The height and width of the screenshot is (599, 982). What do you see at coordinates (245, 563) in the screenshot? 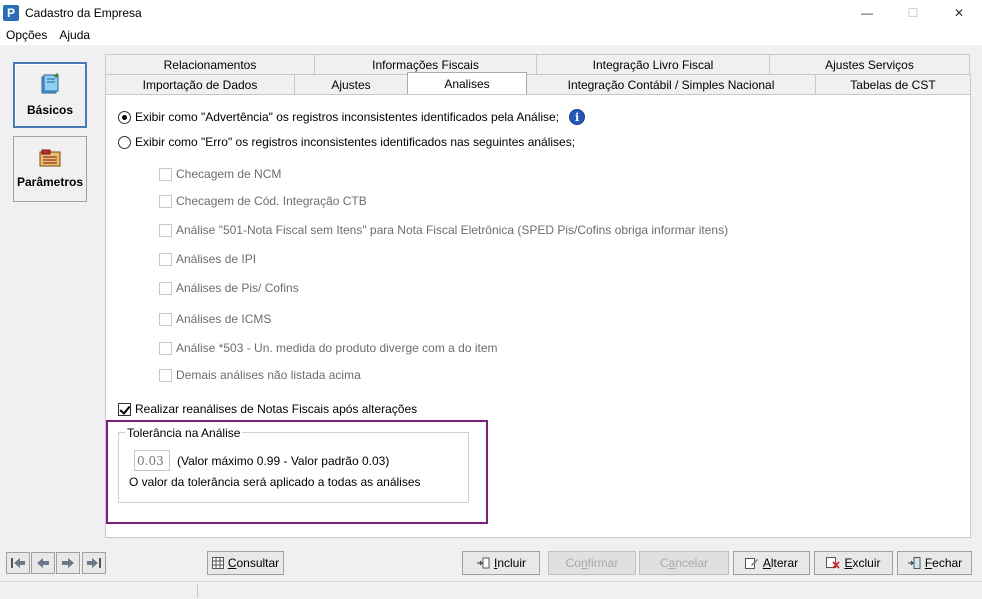
I see `consultar-button: Consultar` at bounding box center [245, 563].